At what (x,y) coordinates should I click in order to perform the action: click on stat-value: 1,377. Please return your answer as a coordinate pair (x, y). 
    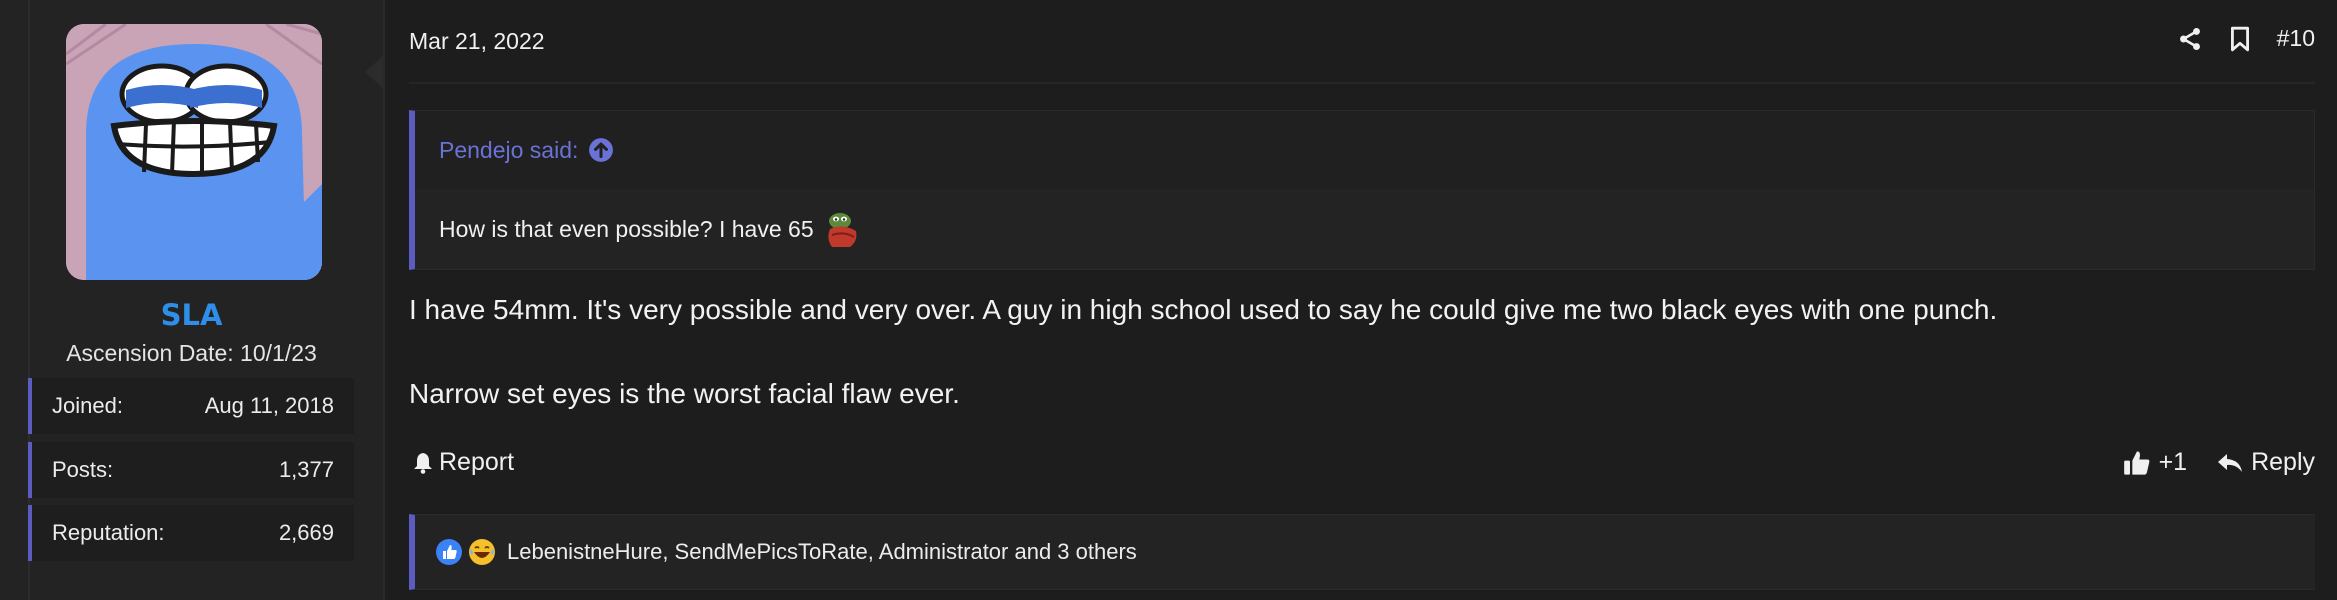
    Looking at the image, I should click on (306, 469).